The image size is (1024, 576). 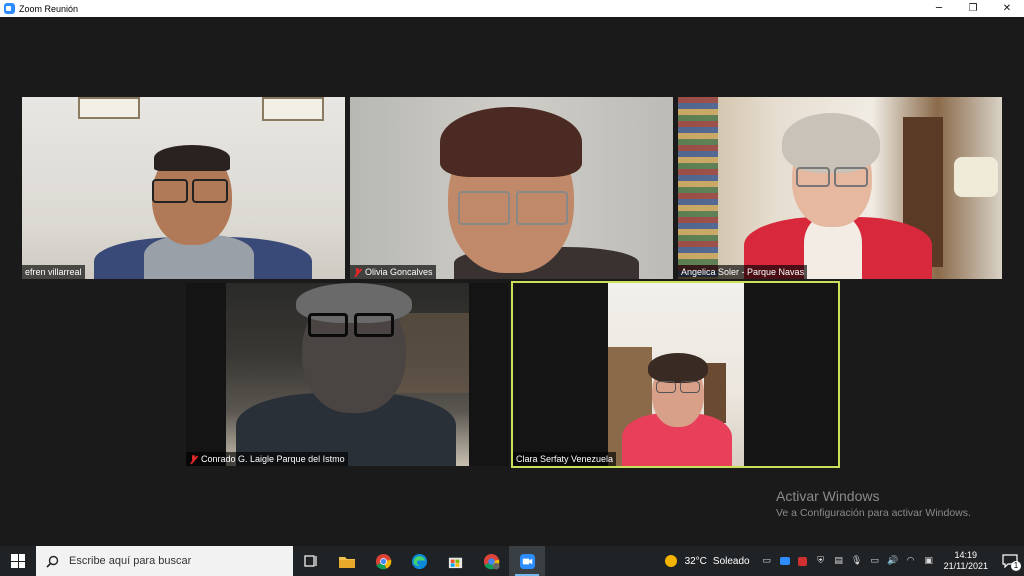 I want to click on zoom-icon, so click(x=527, y=561).